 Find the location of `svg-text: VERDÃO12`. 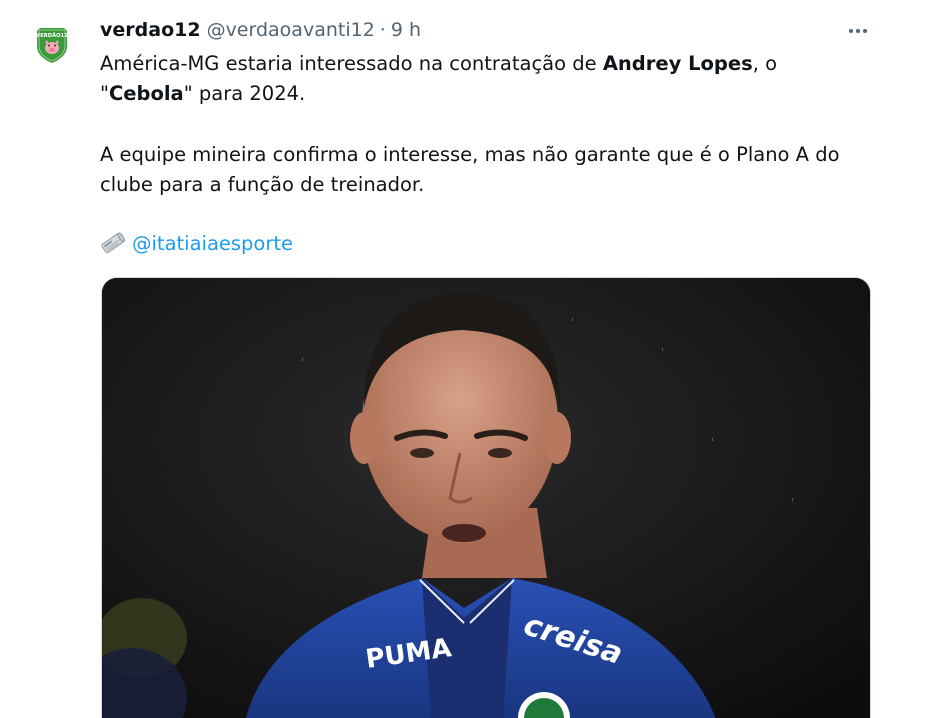

svg-text: VERDÃO12 is located at coordinates (52, 35).